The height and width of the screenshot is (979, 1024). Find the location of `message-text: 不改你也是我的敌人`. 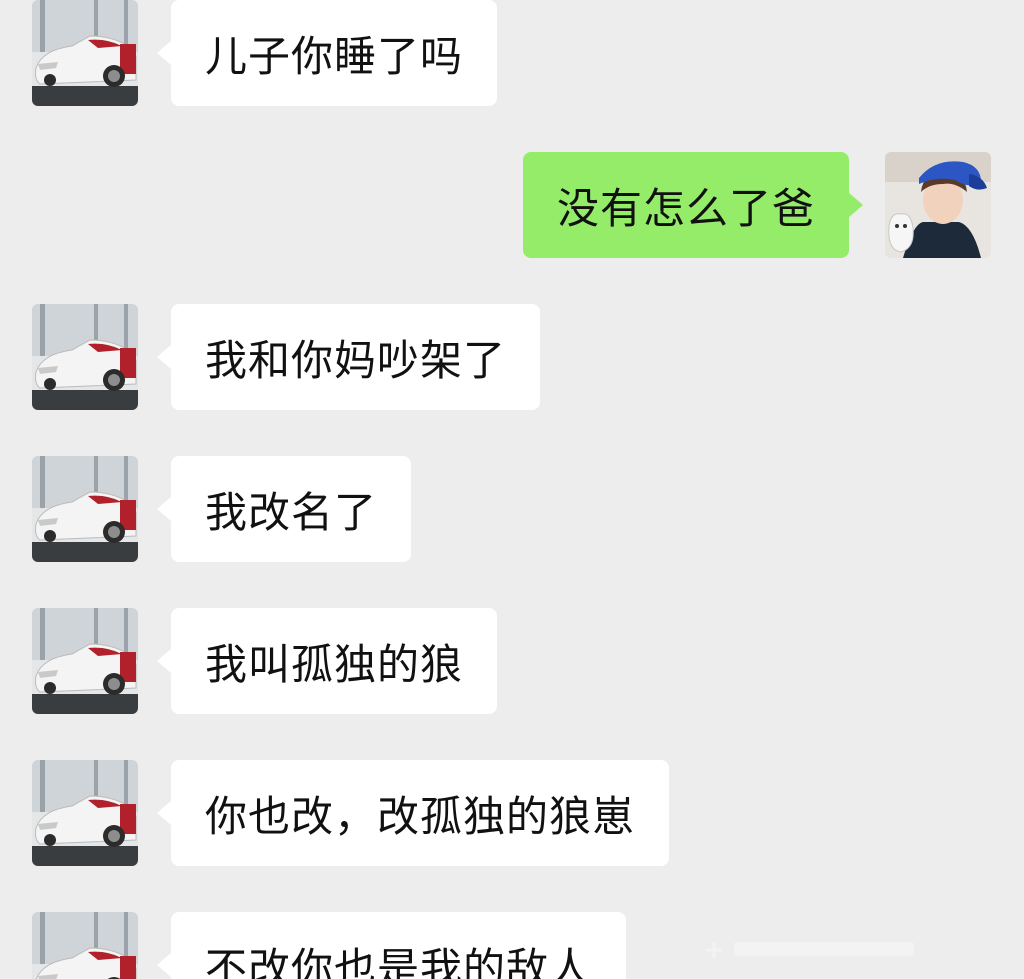

message-text: 不改你也是我的敌人 is located at coordinates (399, 961).